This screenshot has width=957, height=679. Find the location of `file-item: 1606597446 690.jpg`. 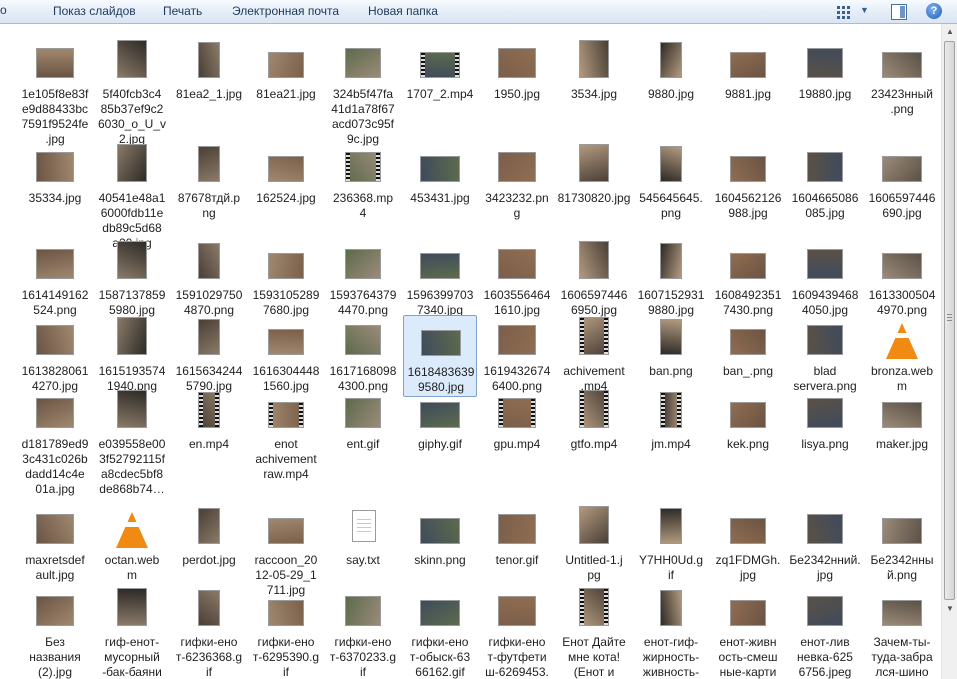

file-item: 1606597446 690.jpg is located at coordinates (902, 183).